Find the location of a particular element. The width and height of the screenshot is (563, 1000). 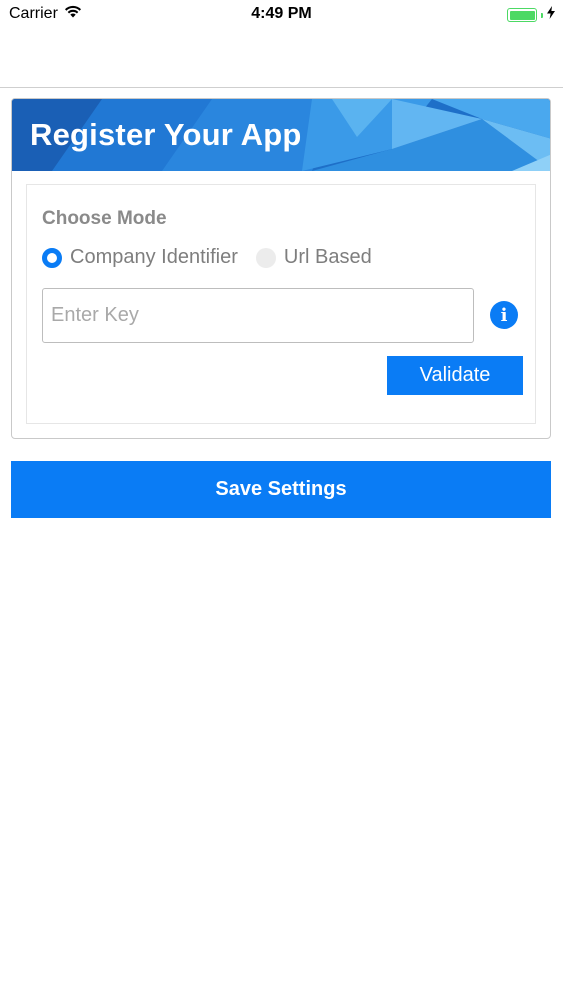

info-icon: i is located at coordinates (504, 315).